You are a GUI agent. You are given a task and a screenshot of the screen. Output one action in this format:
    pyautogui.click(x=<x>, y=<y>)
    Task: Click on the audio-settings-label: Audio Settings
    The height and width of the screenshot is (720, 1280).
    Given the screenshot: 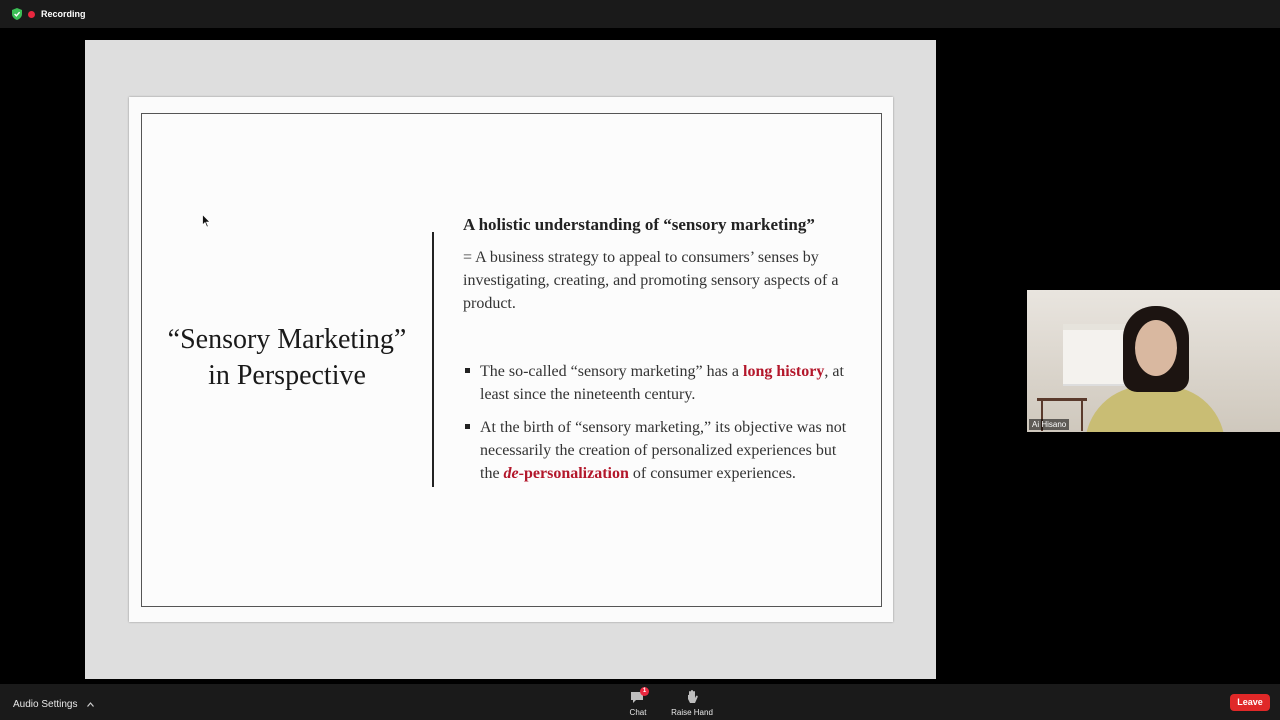 What is the action you would take?
    pyautogui.click(x=45, y=704)
    